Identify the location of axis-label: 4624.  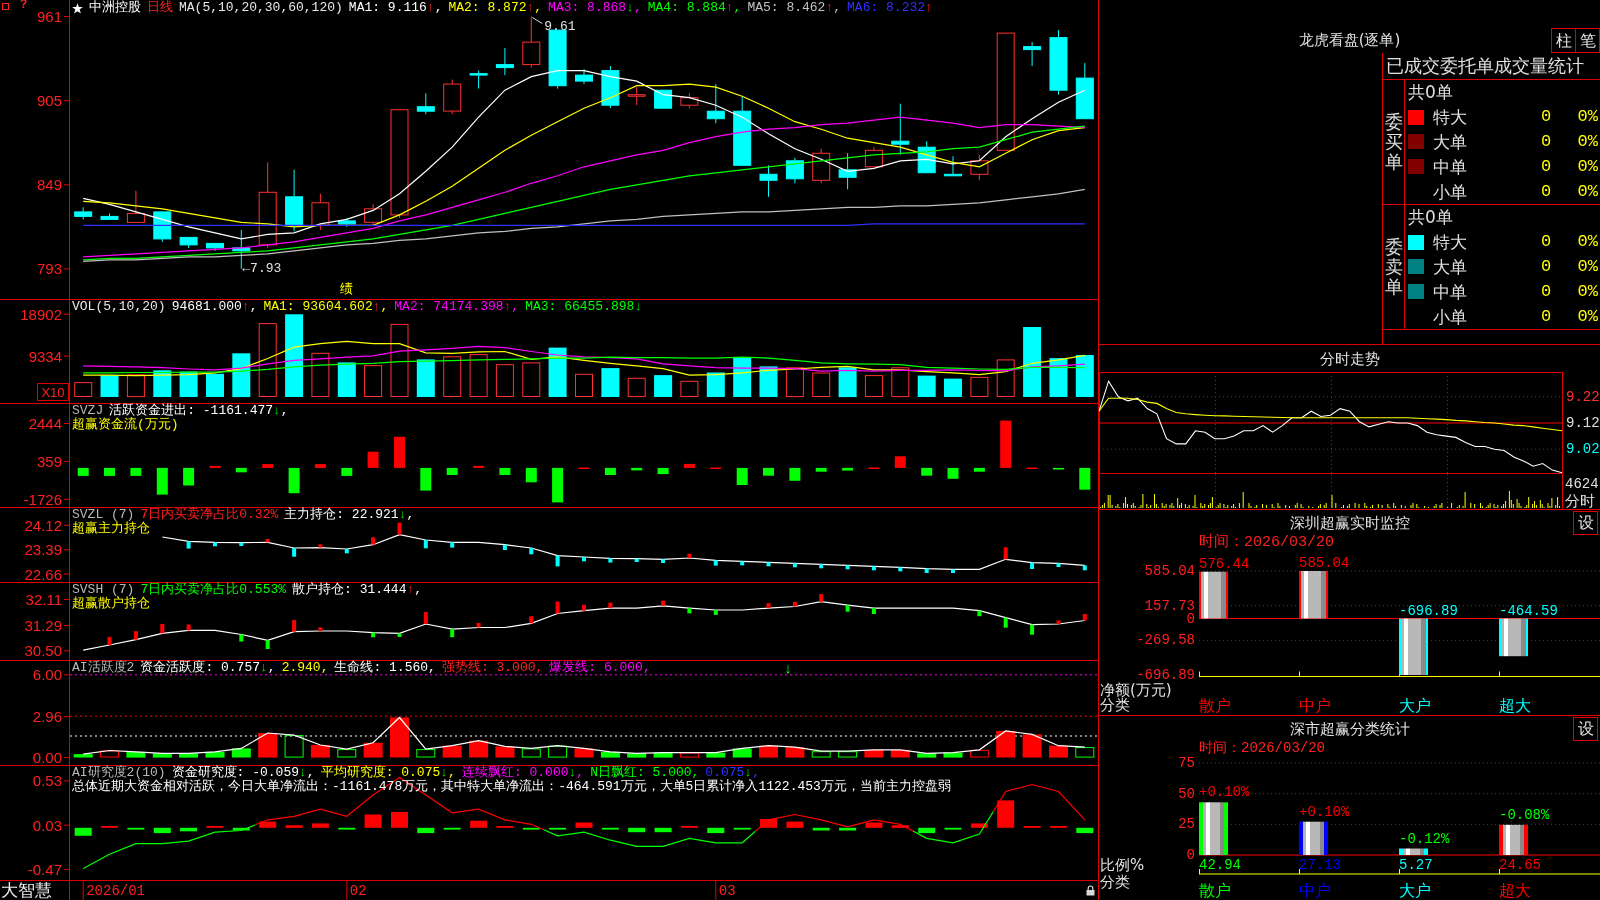
(1582, 484).